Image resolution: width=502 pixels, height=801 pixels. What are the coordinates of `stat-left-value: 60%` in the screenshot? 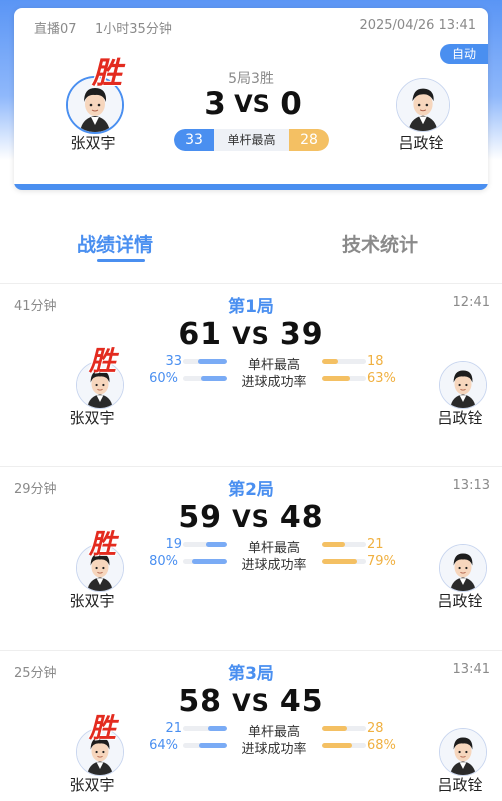 It's located at (163, 378).